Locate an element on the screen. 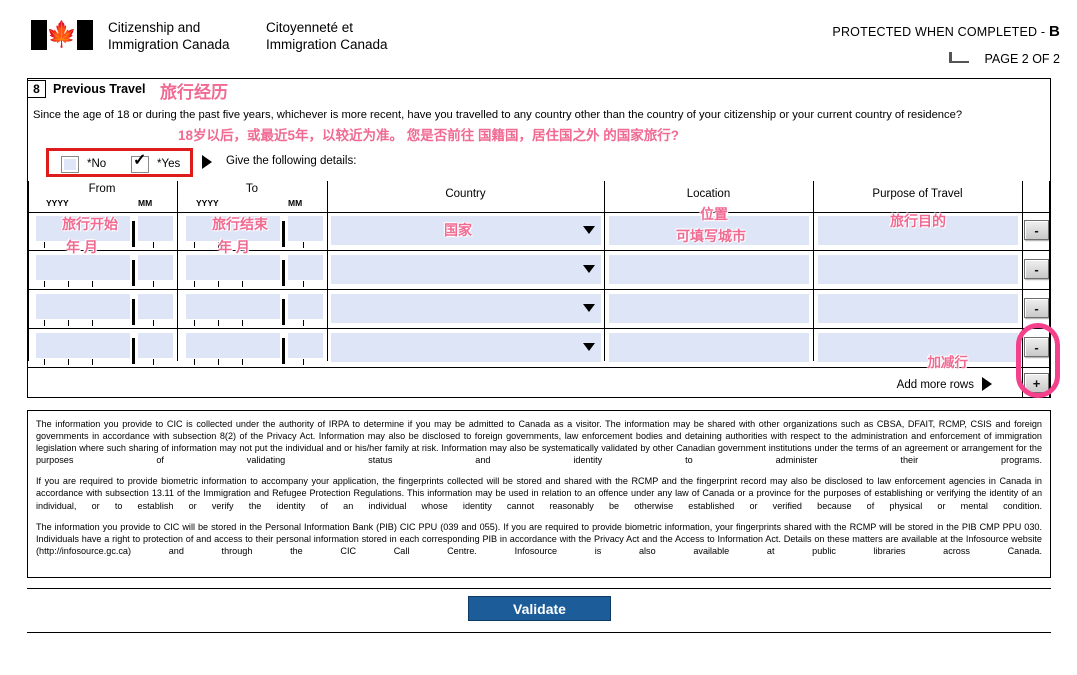 Image resolution: width=1077 pixels, height=675 pixels. dept-en-line2: Immigration Canada is located at coordinates (169, 44).